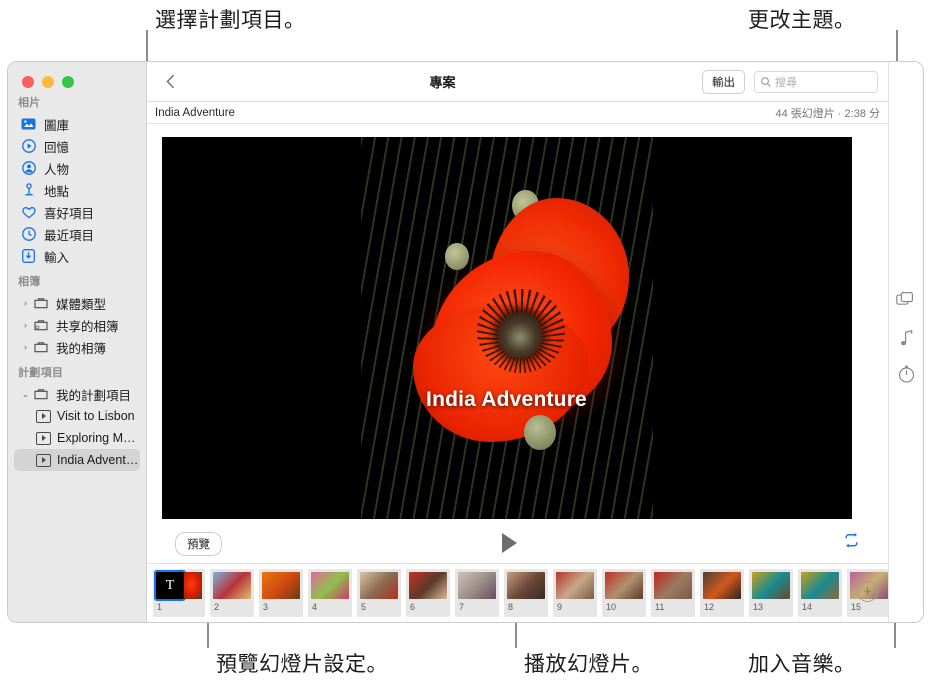  I want to click on maximize-button, so click(68, 81).